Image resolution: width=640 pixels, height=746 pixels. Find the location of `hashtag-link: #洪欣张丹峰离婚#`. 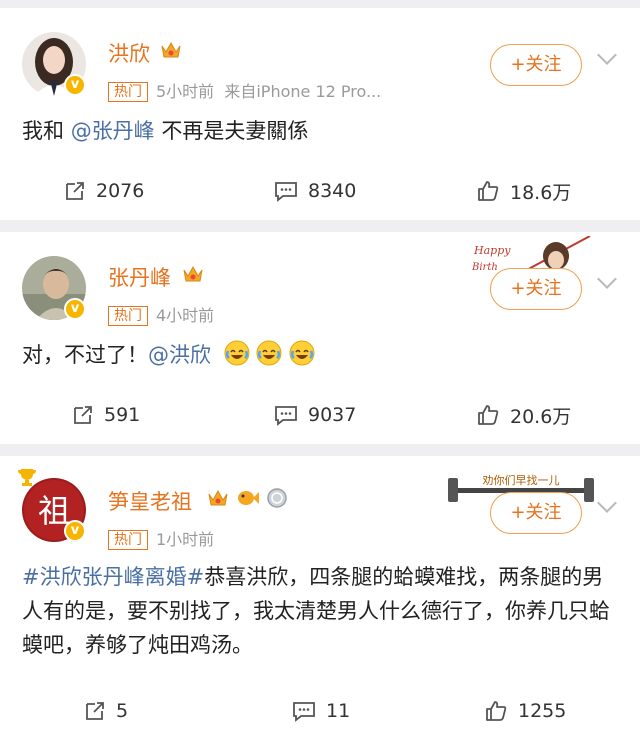

hashtag-link: #洪欣张丹峰离婚# is located at coordinates (113, 577).